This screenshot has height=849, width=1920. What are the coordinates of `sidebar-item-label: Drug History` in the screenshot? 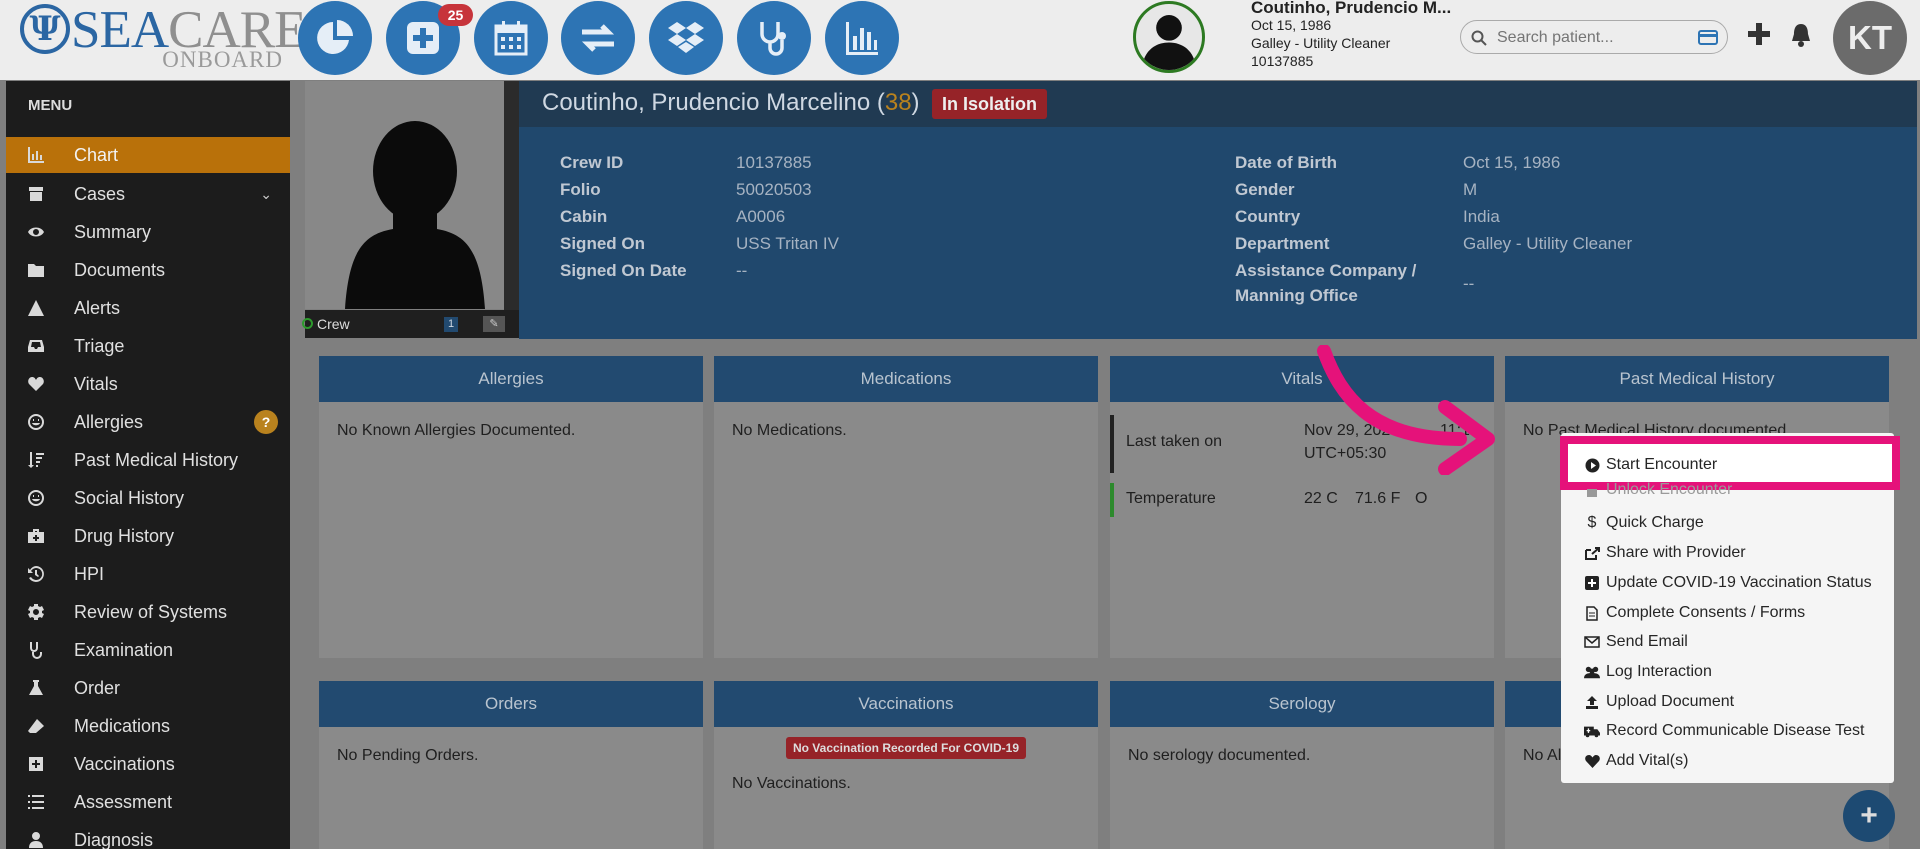 It's located at (124, 535).